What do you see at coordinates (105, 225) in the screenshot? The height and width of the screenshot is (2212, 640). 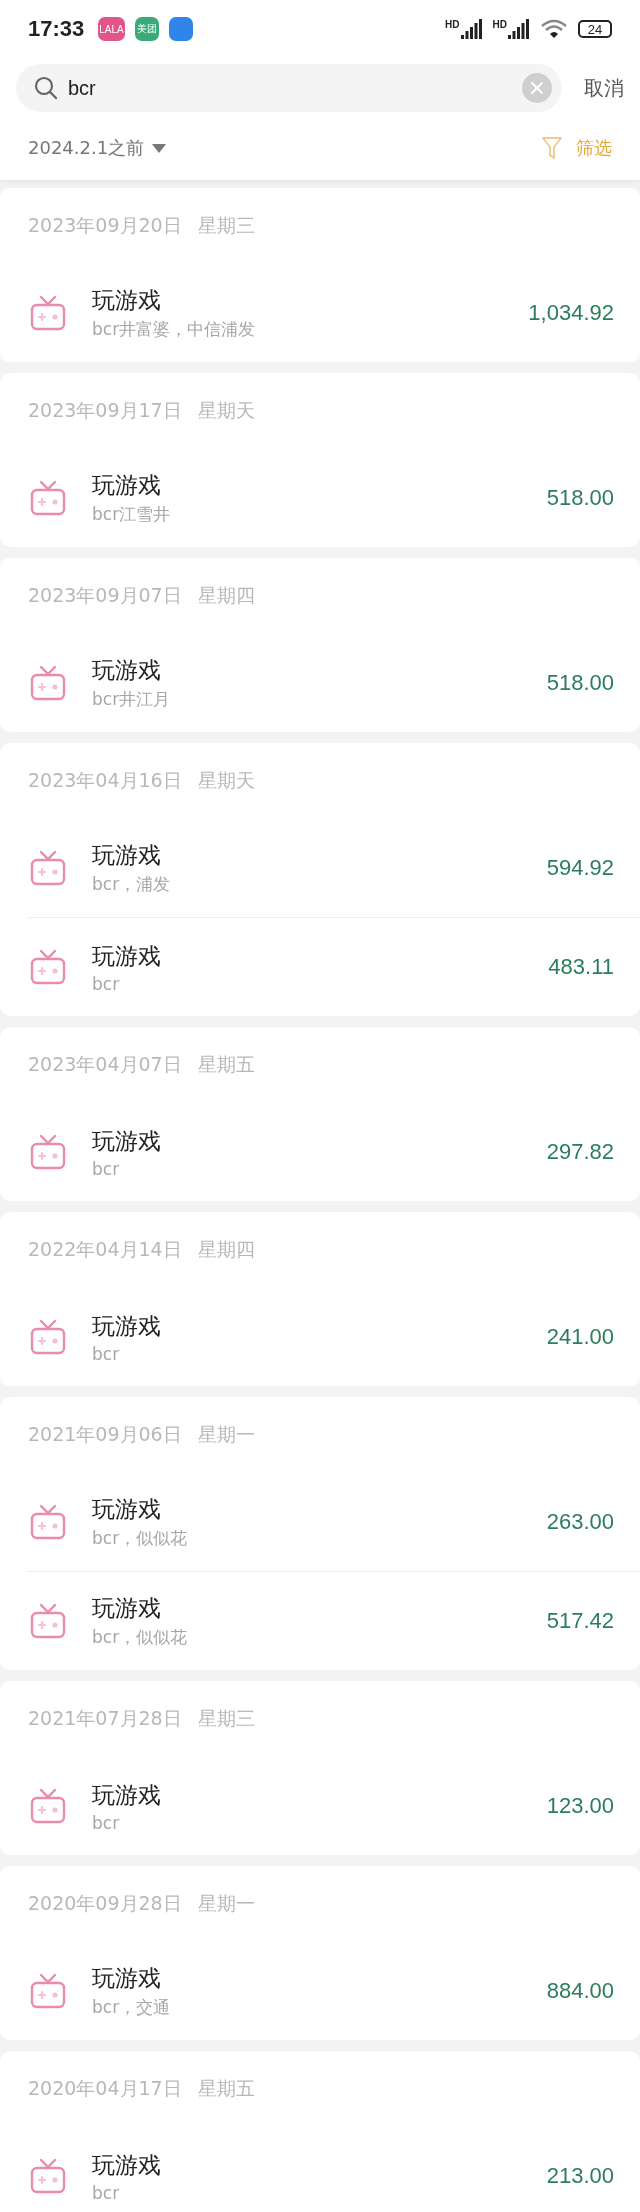 I see `date-label: 2023年09月20日` at bounding box center [105, 225].